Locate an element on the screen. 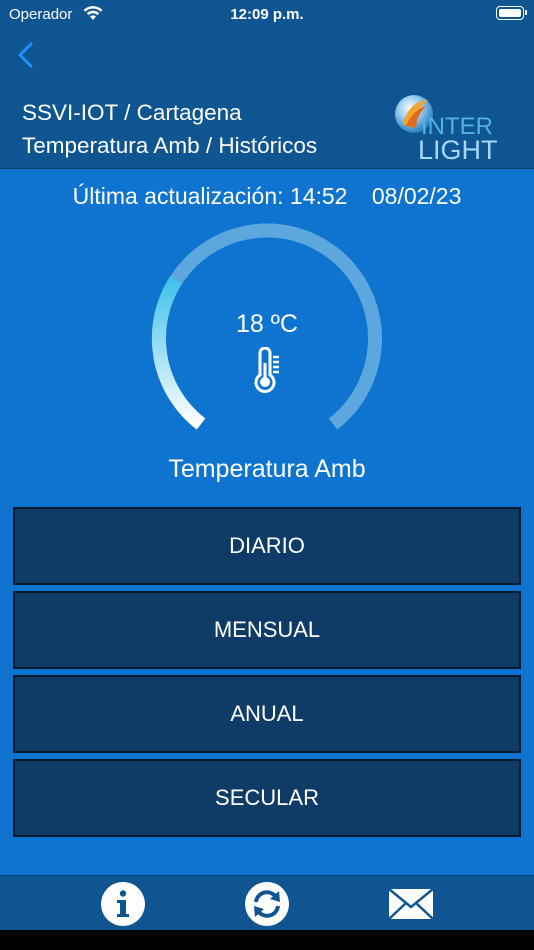 The height and width of the screenshot is (950, 534). status-bar: Operador 12:09 p.m. is located at coordinates (267, 15).